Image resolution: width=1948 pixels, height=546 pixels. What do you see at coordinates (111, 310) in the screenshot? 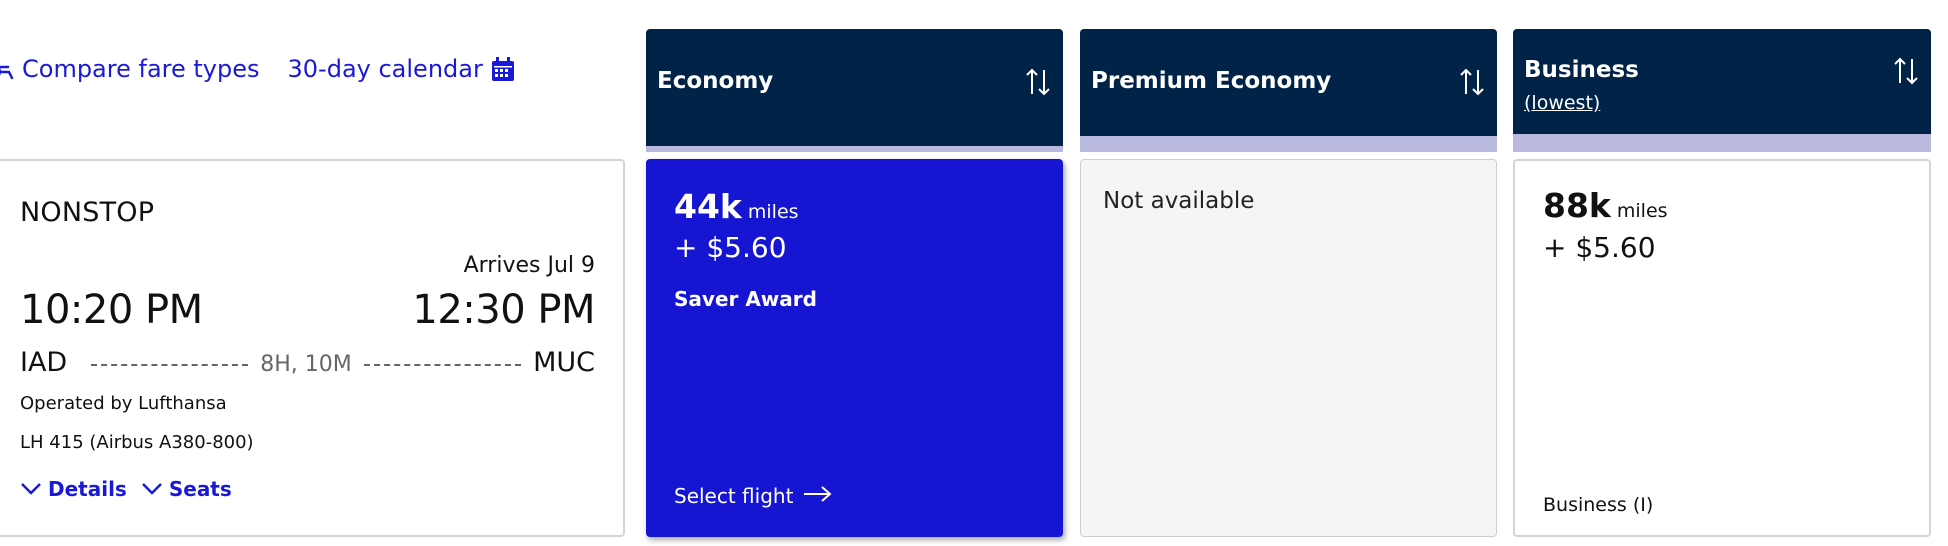
I see `departure-time: 10:20 PM` at bounding box center [111, 310].